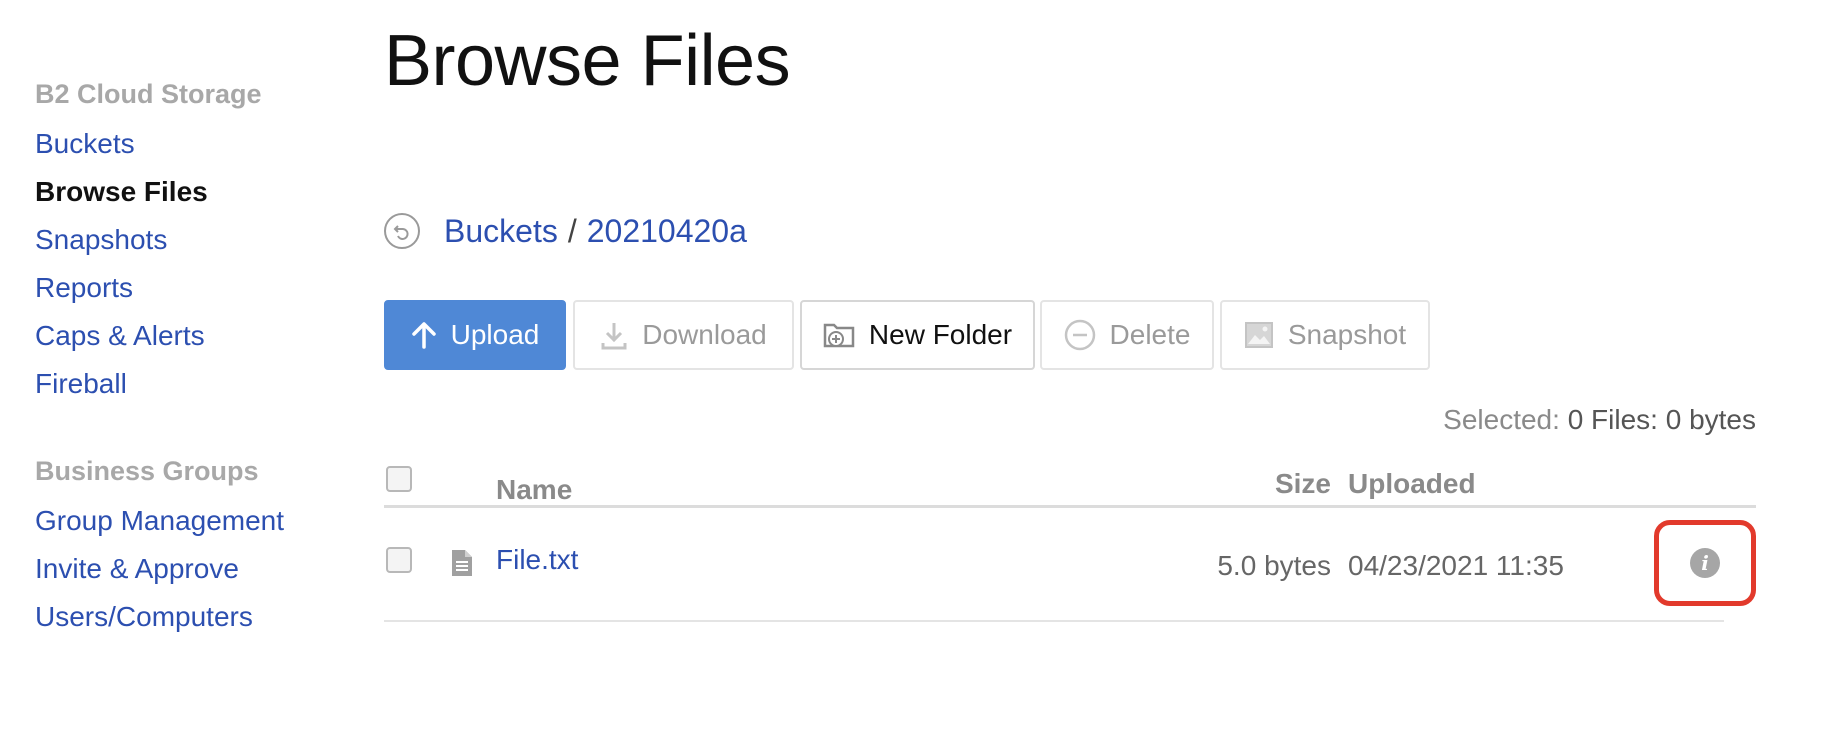 The width and height of the screenshot is (1828, 750). I want to click on snapshot-button: Snapshot, so click(1325, 335).